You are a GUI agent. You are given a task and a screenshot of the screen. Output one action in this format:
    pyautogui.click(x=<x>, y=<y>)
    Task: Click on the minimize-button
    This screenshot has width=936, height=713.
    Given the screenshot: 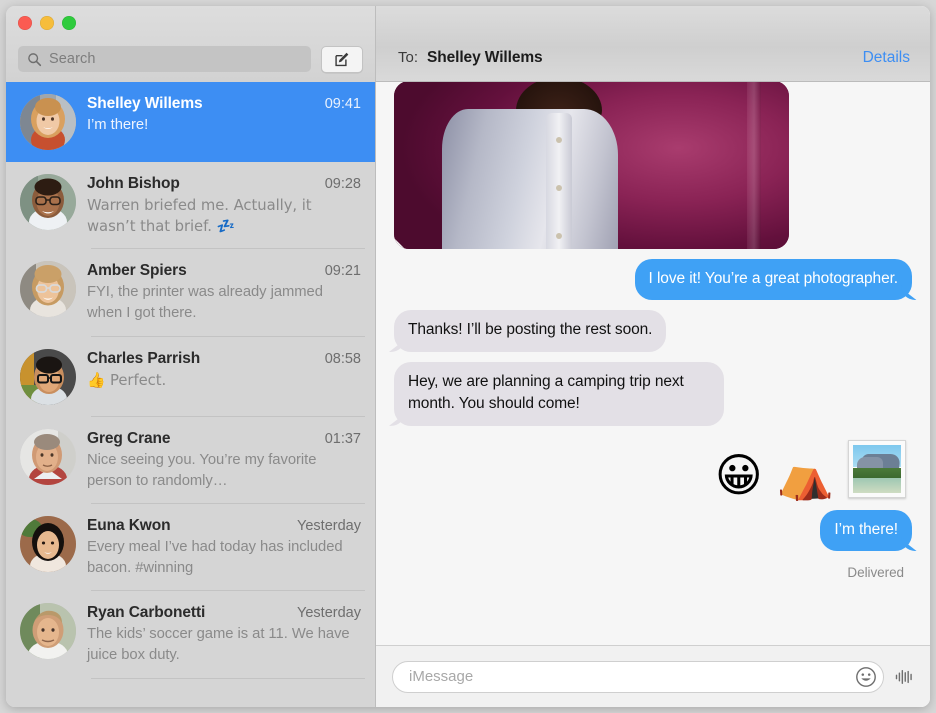 What is the action you would take?
    pyautogui.click(x=47, y=23)
    